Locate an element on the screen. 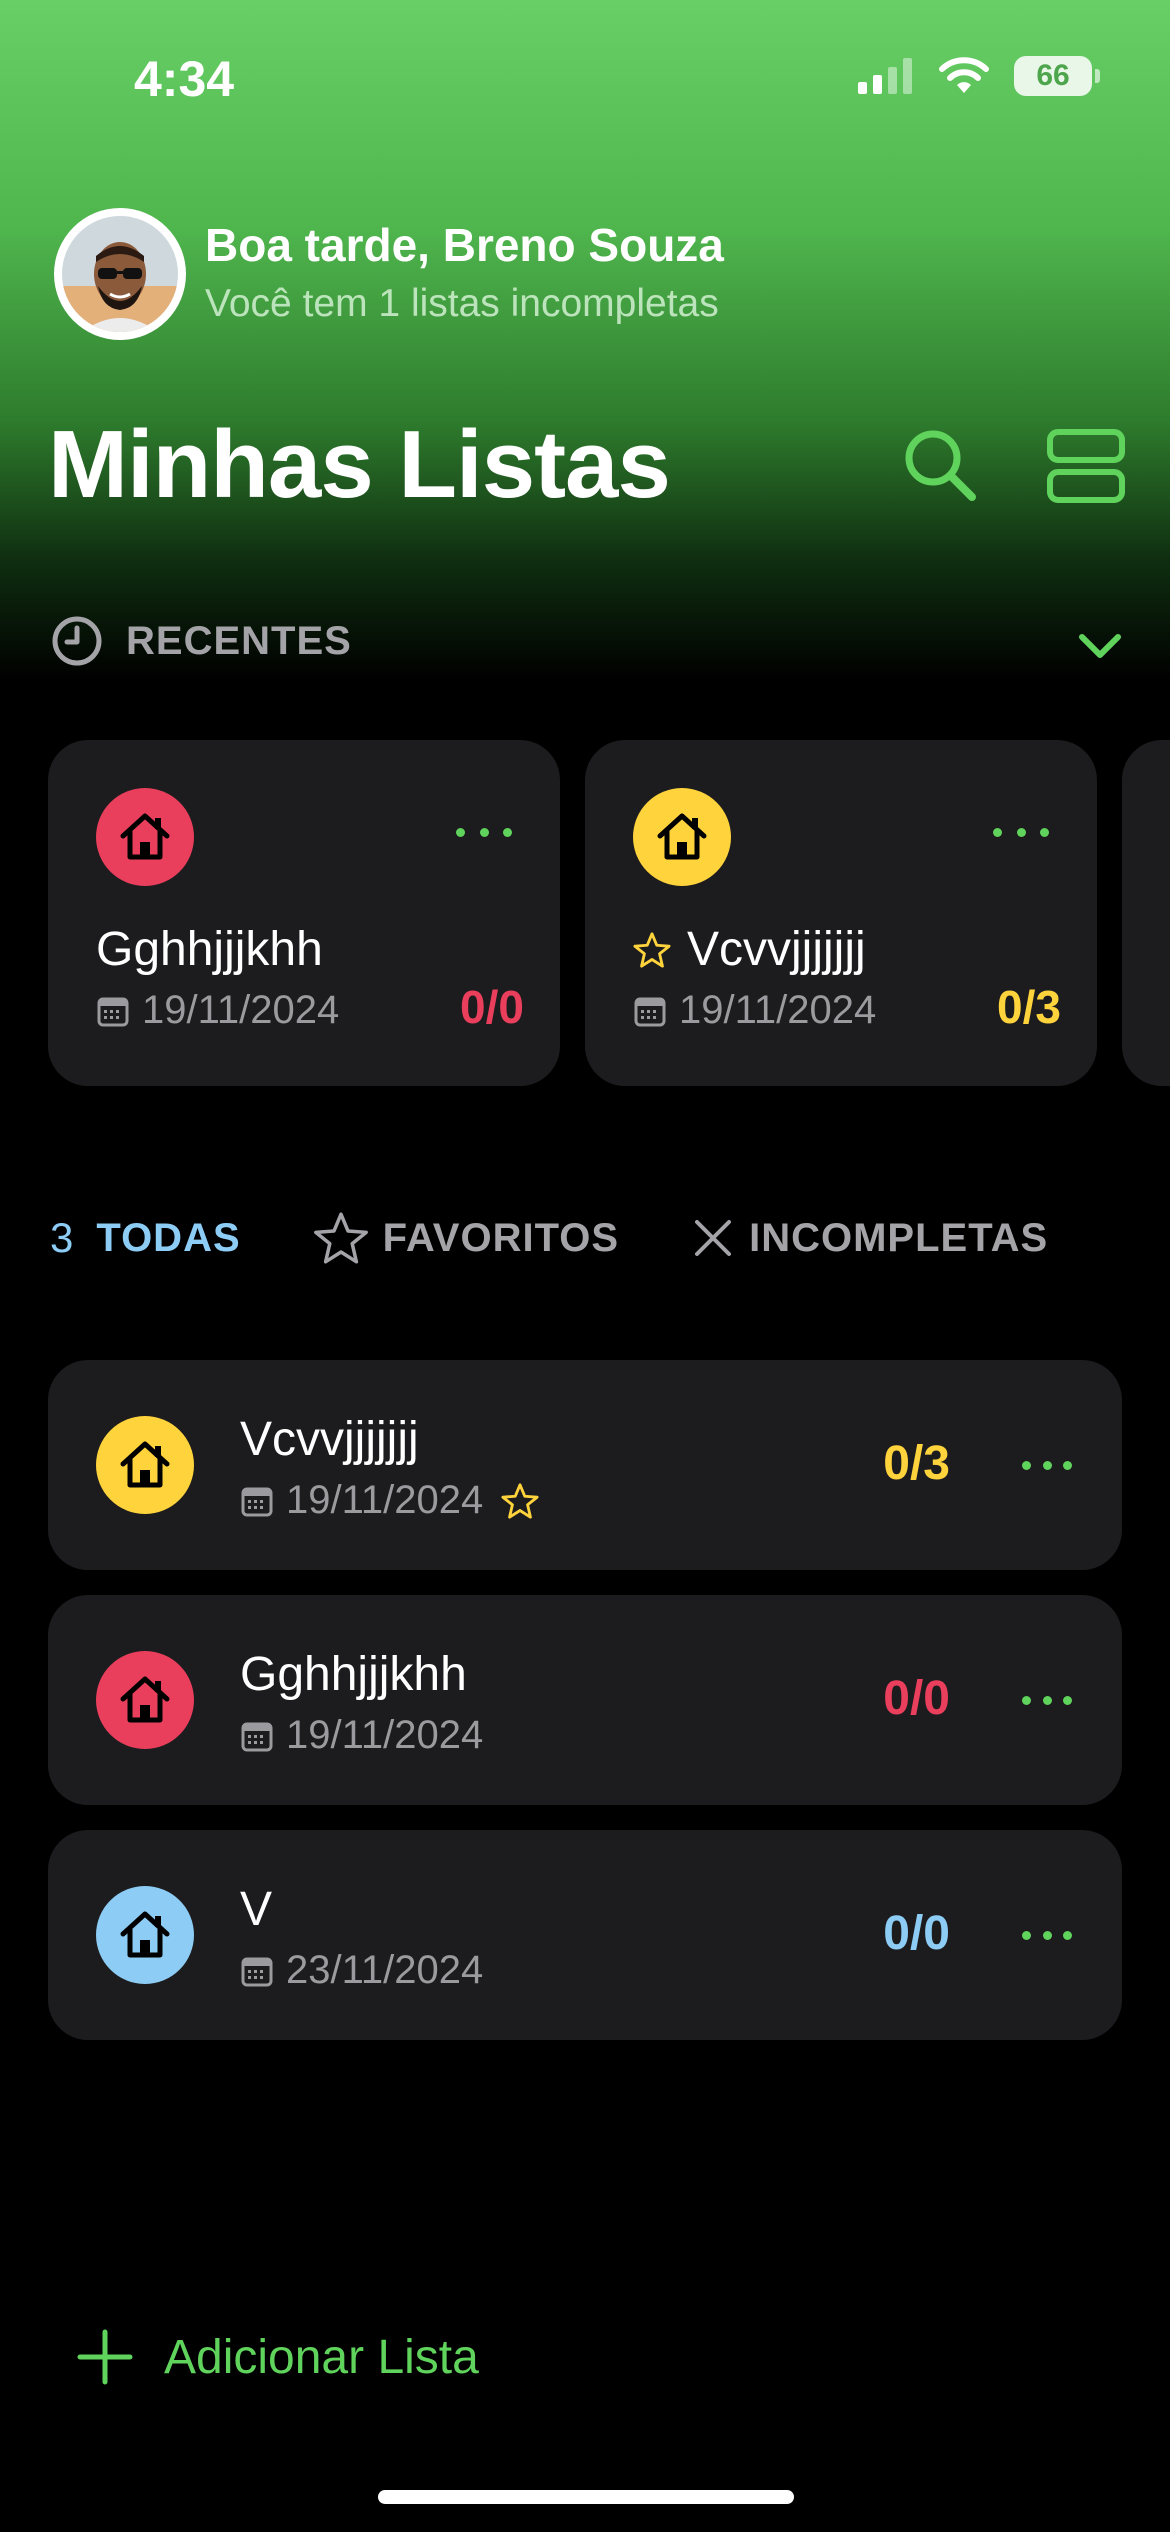 The width and height of the screenshot is (1170, 2532). greeting-text: Boa tarde, Breno Souza is located at coordinates (464, 245).